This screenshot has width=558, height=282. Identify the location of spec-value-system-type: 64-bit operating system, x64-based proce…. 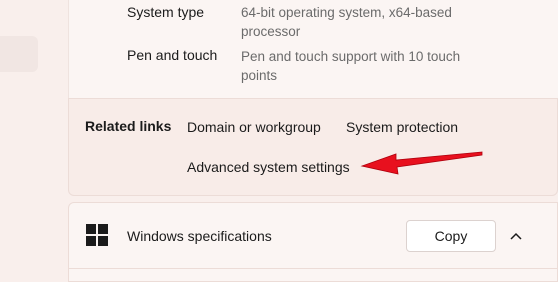
(346, 22).